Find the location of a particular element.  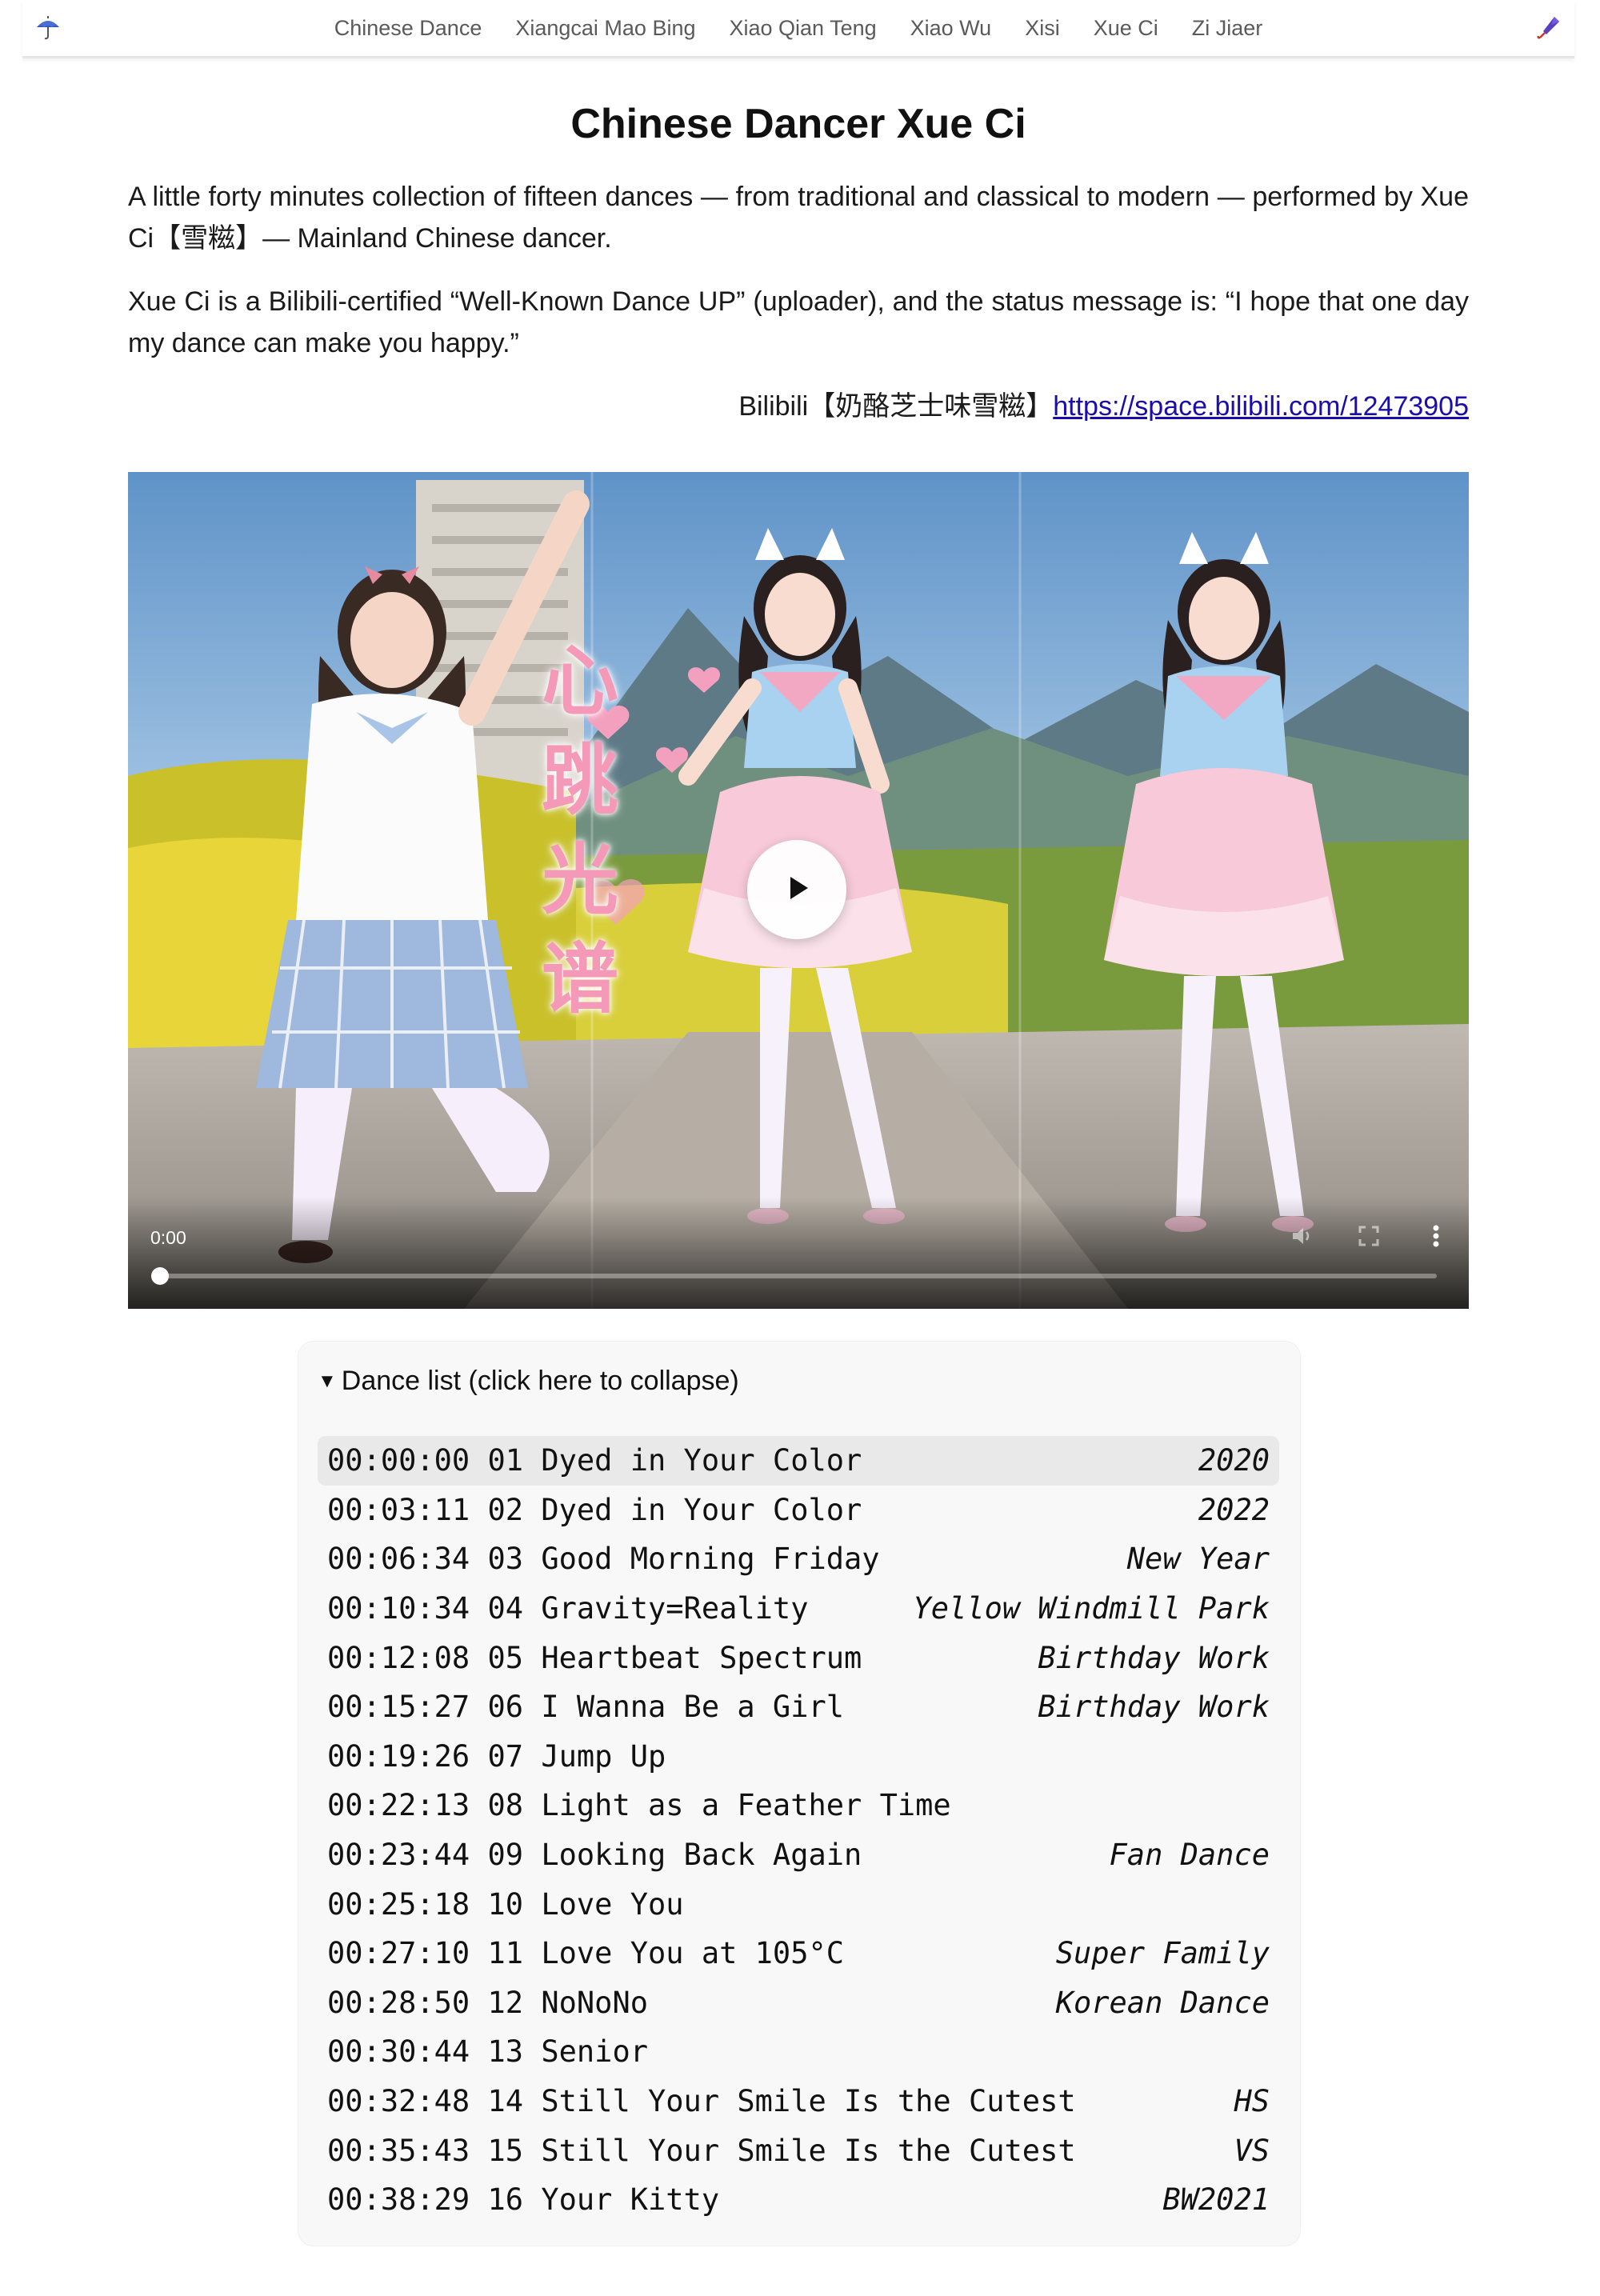

dance-item-title: Love You at 105°C is located at coordinates (693, 1953).